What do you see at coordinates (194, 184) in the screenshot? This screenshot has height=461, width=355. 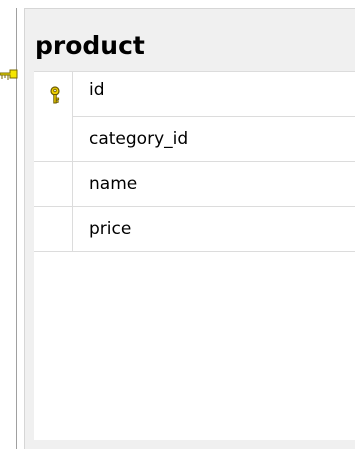 I see `column-row: name` at bounding box center [194, 184].